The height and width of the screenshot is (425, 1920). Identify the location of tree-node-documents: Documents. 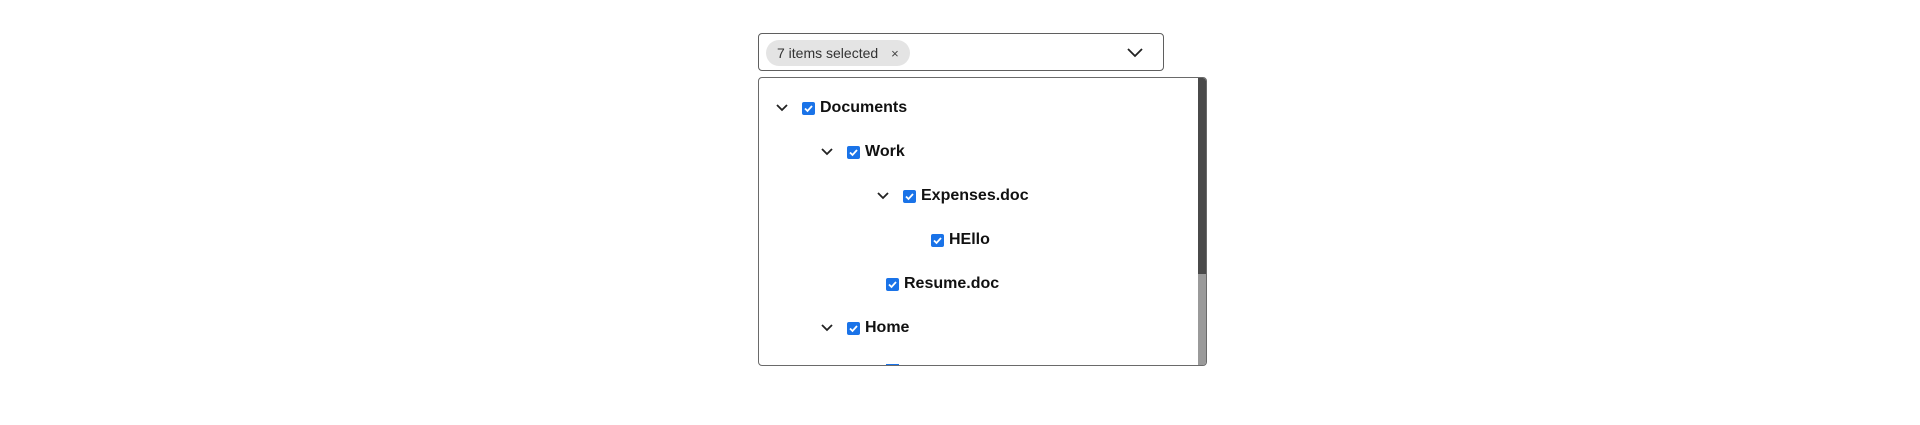
(840, 108).